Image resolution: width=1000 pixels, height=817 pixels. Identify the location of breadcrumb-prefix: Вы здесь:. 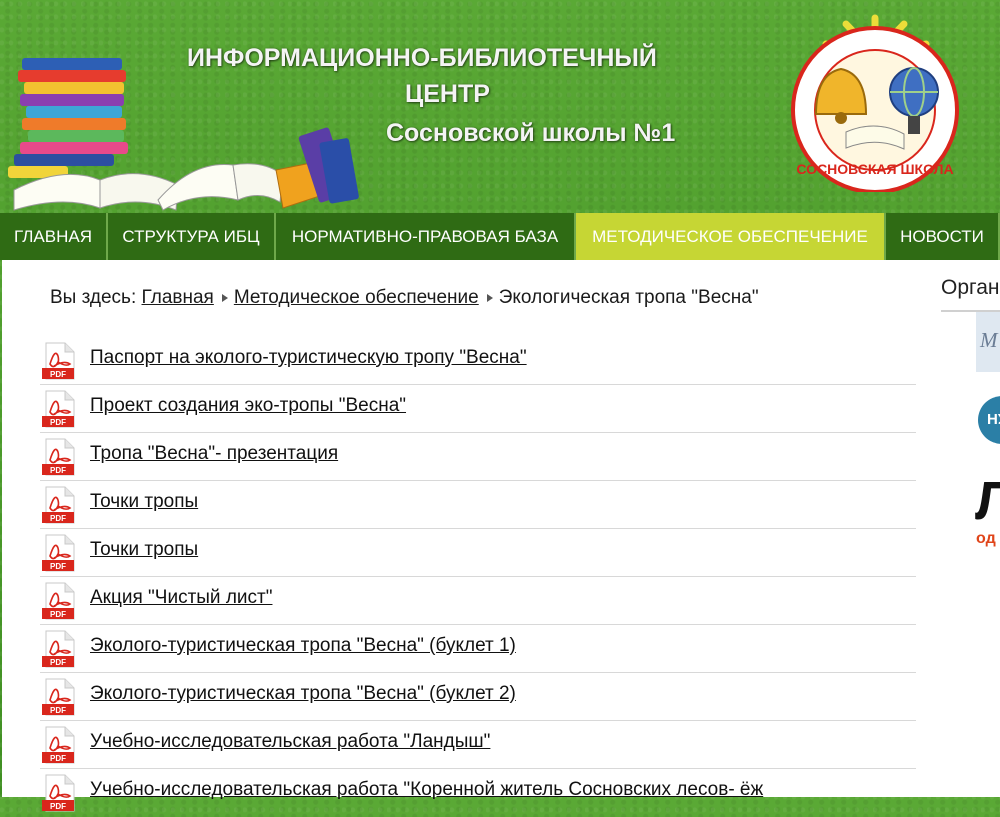
(93, 297).